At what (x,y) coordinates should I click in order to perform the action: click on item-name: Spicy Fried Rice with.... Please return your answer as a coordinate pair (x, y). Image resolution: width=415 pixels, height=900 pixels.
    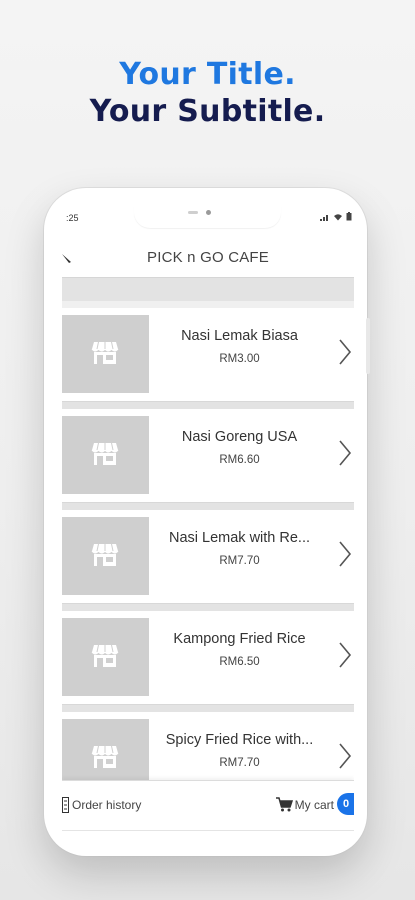
    Looking at the image, I should click on (239, 740).